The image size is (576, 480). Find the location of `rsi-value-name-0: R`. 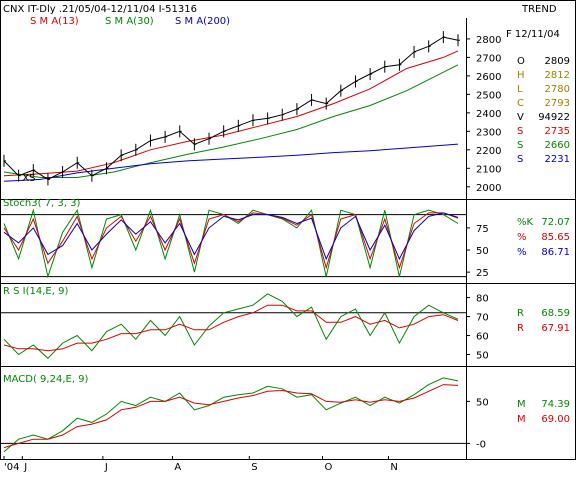

rsi-value-name-0: R is located at coordinates (520, 313).